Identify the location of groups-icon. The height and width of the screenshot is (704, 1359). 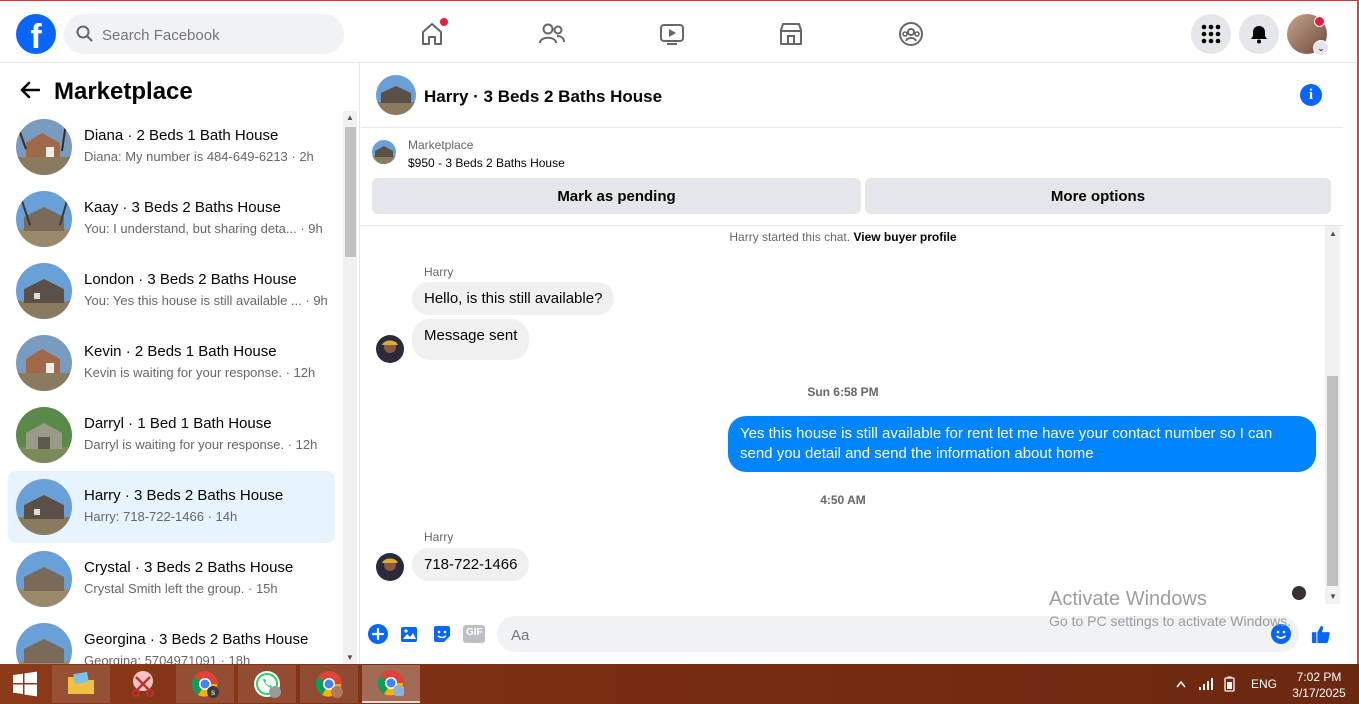
(911, 34).